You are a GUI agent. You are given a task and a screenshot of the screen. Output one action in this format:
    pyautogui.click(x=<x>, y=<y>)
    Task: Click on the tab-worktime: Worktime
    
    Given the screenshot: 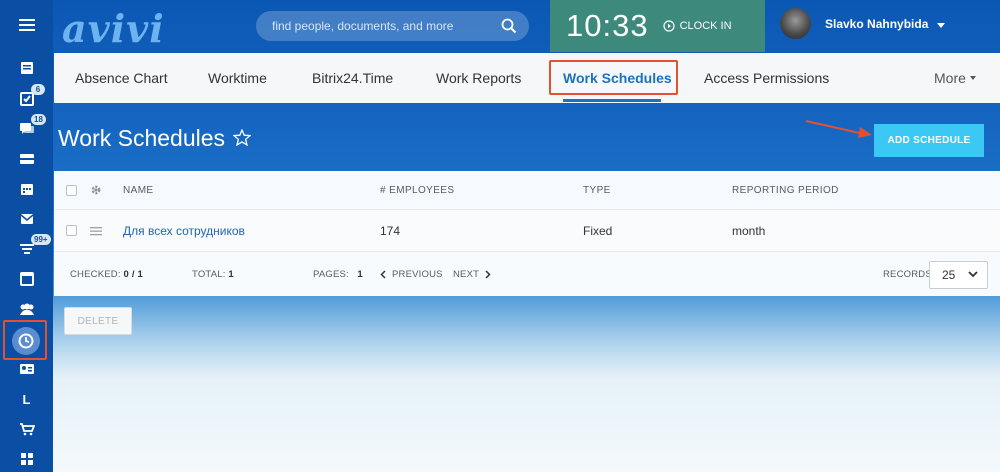 What is the action you would take?
    pyautogui.click(x=237, y=78)
    